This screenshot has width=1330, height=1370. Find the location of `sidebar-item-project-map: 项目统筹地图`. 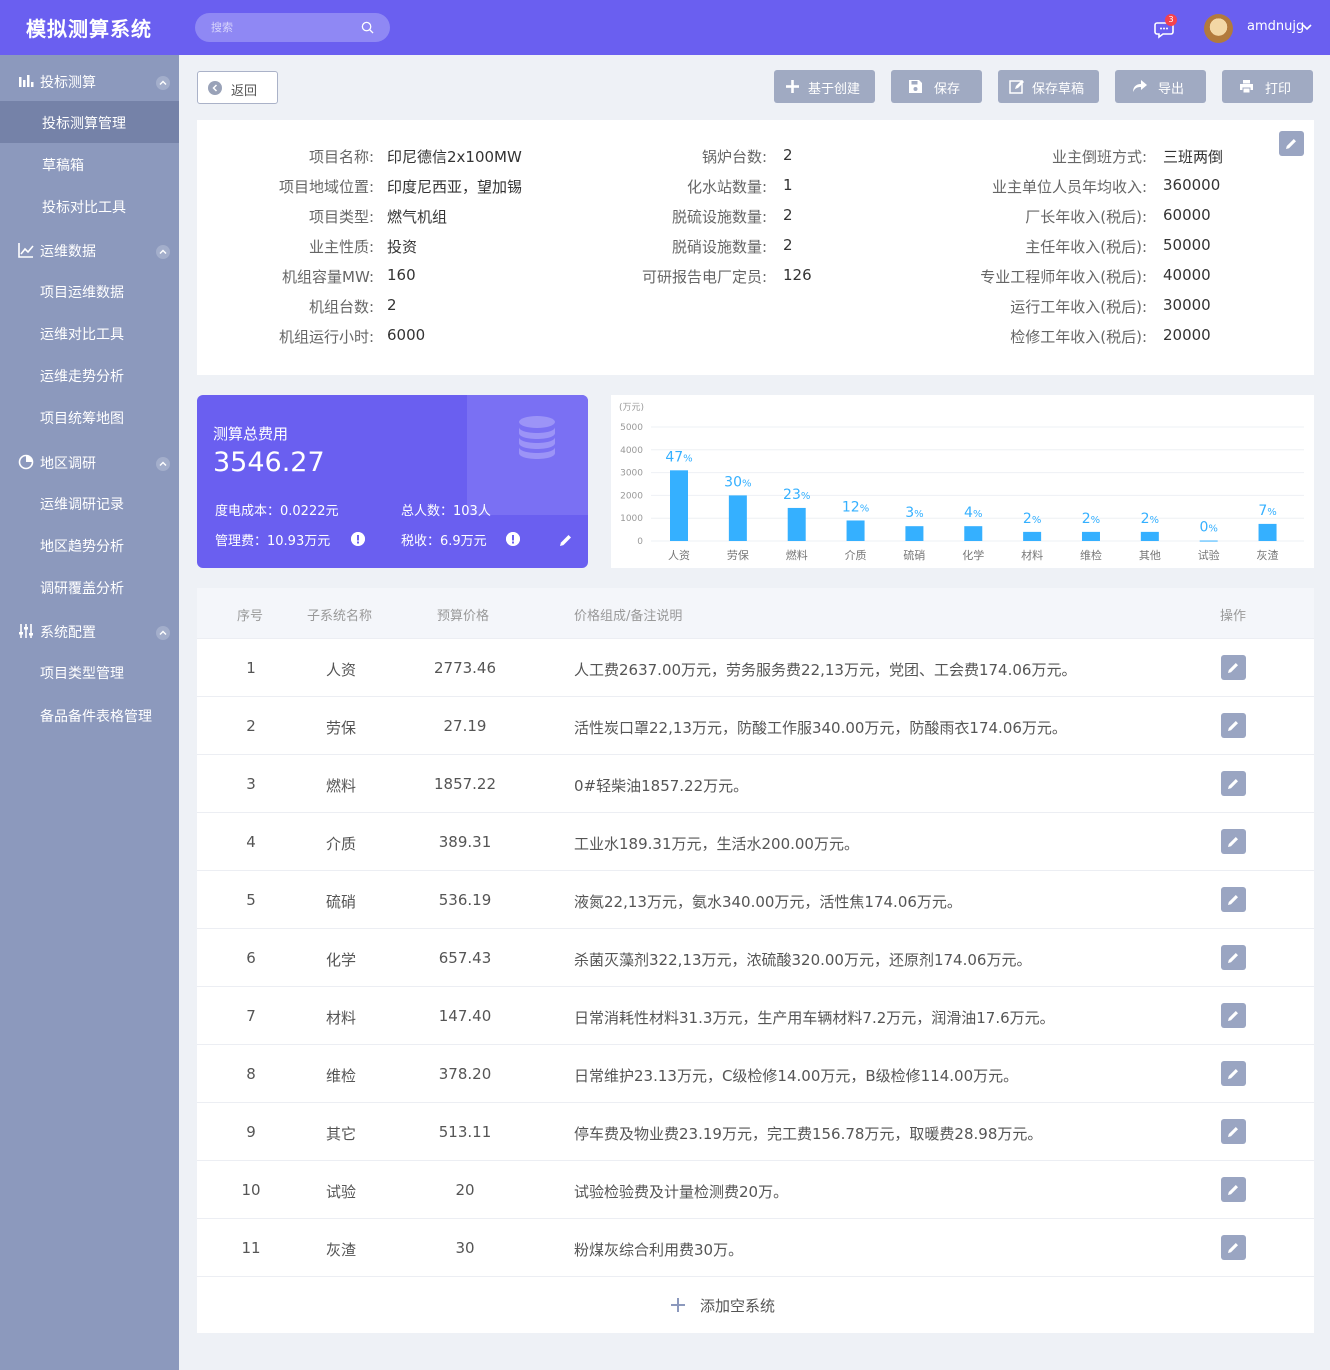

sidebar-item-project-map: 项目统筹地图 is located at coordinates (89, 417).